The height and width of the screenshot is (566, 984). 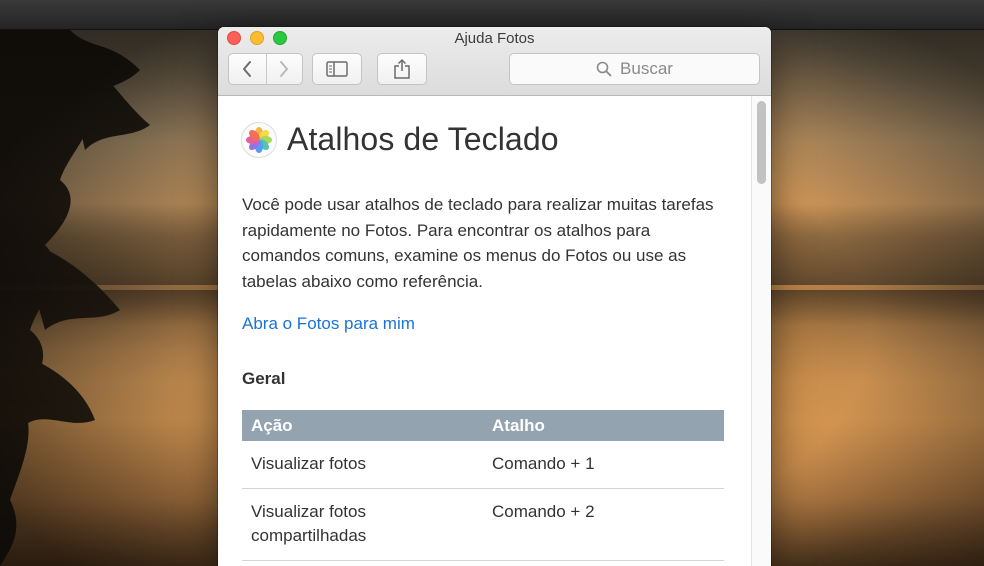 I want to click on table-row: Visualizar fotos Comando + 1, so click(x=483, y=465).